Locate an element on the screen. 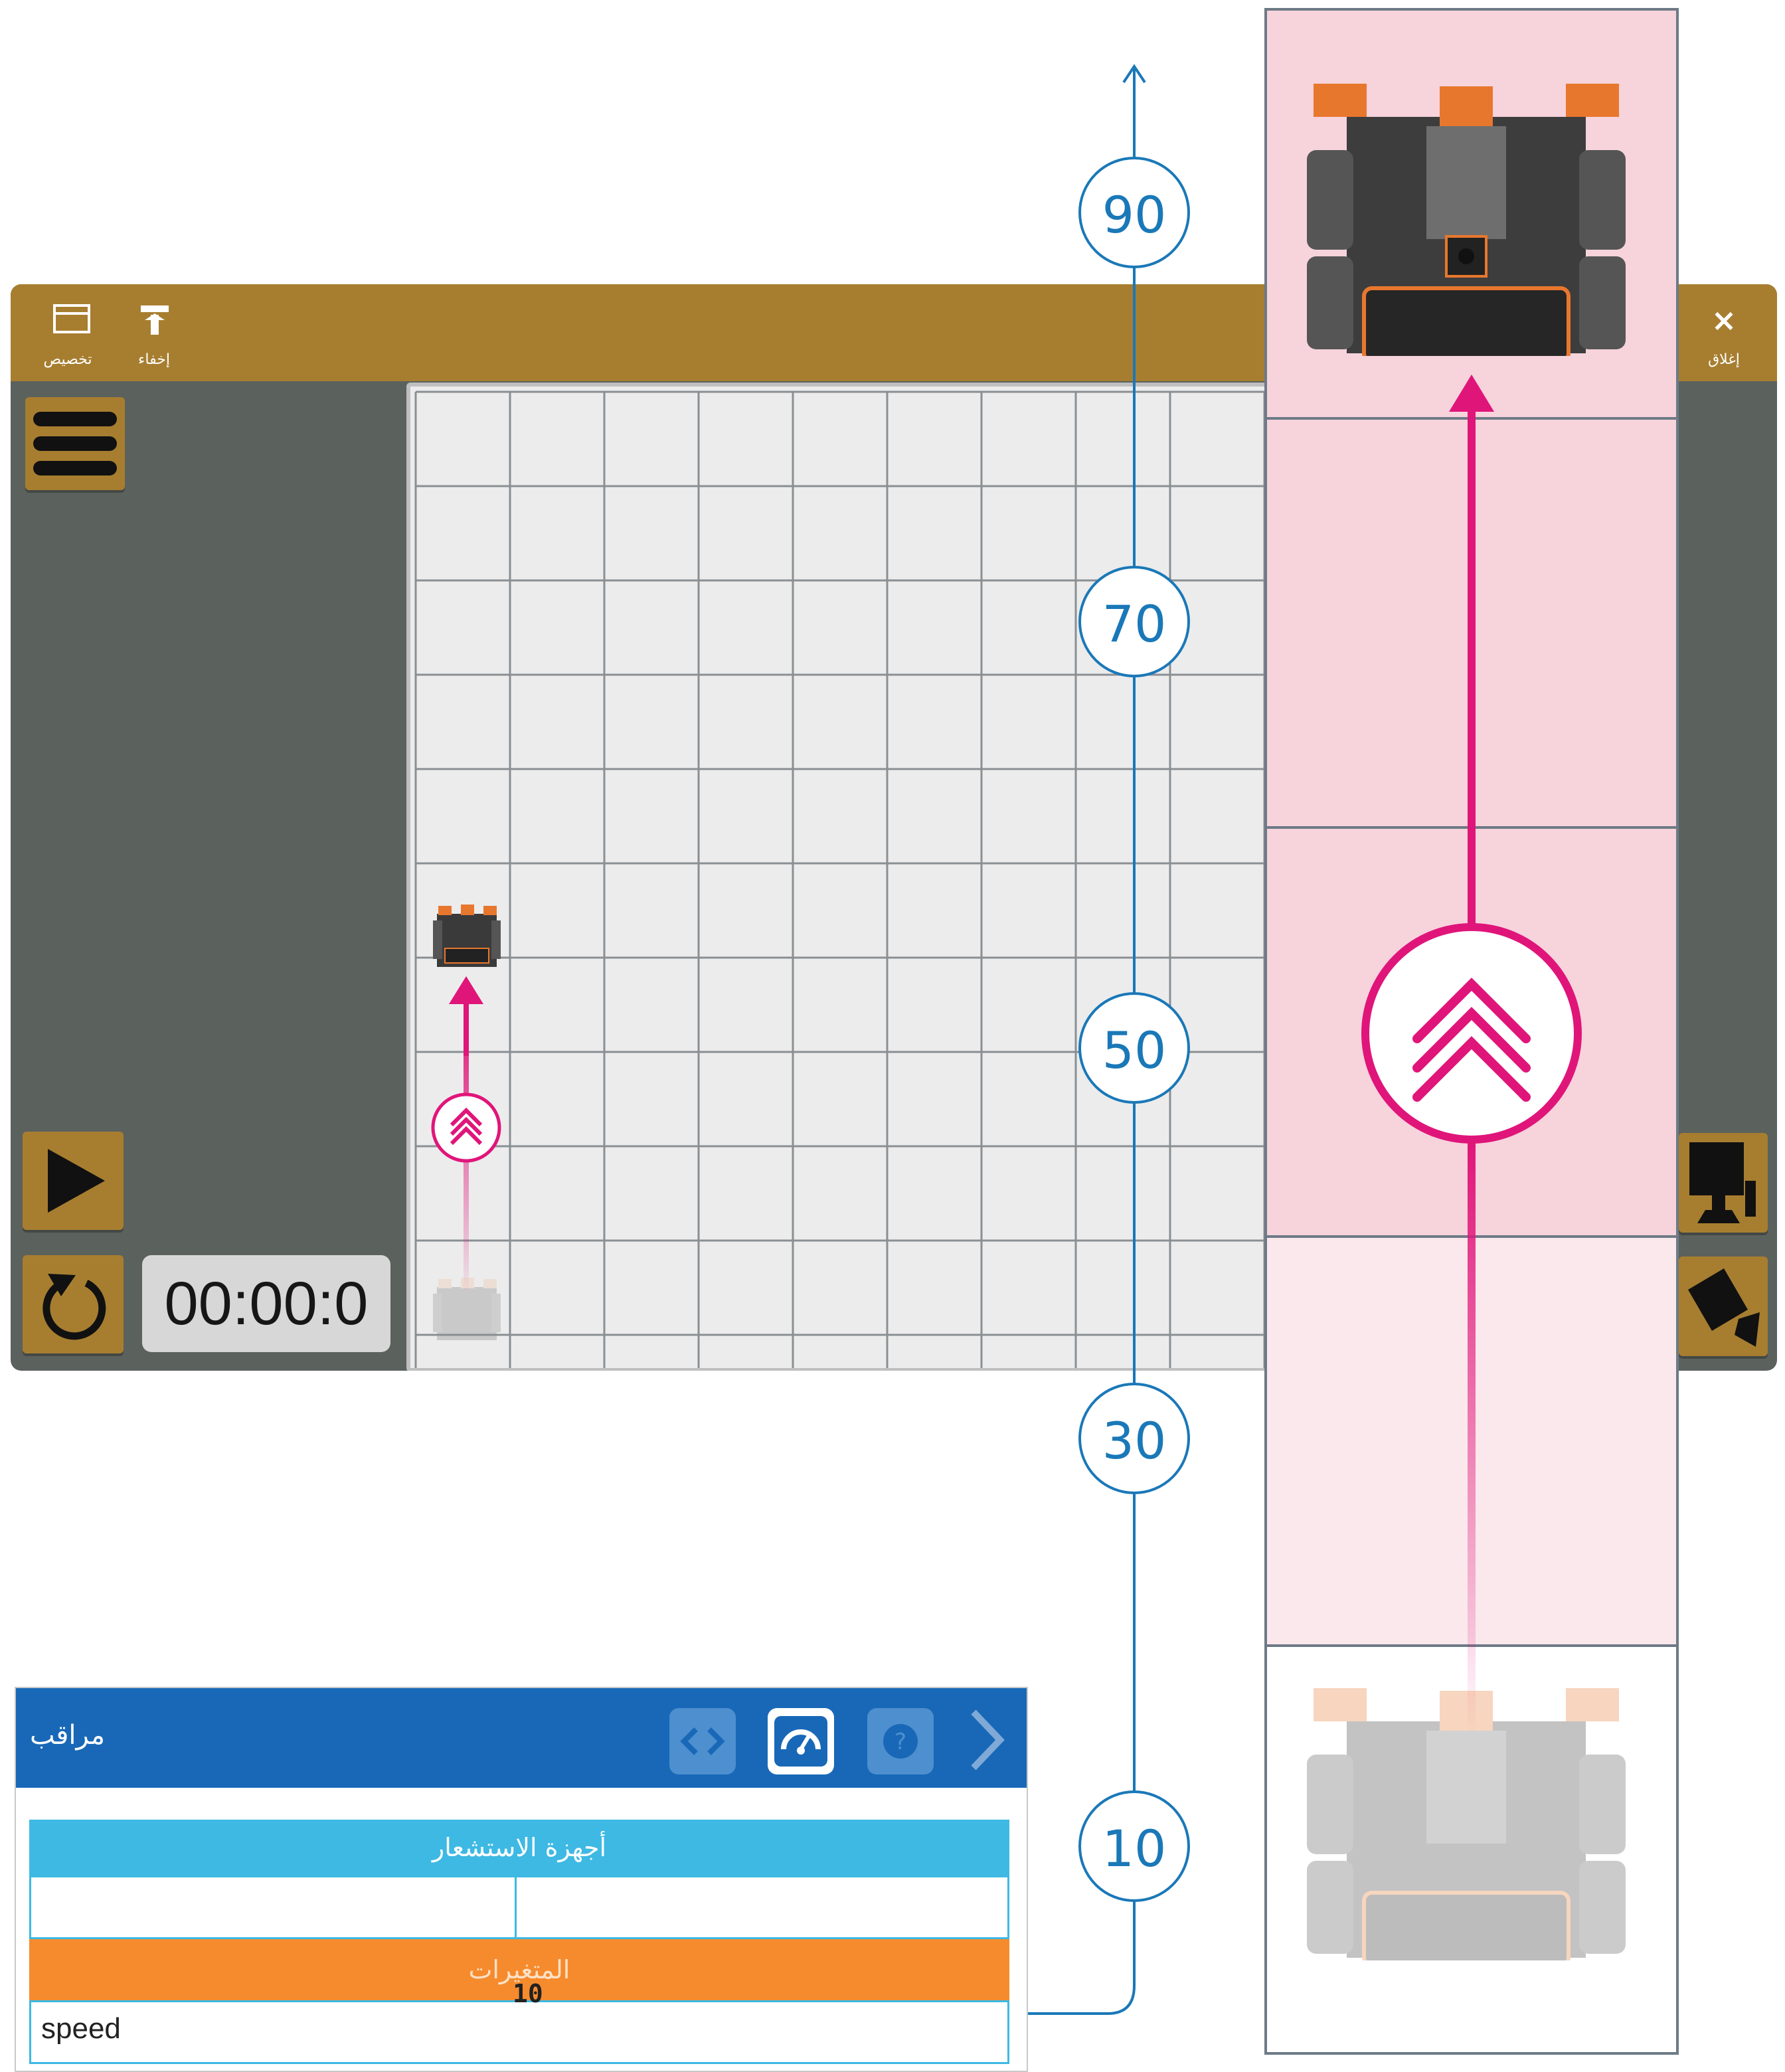 The image size is (1785, 2072). scale-marker-30: 30 is located at coordinates (1134, 1438).